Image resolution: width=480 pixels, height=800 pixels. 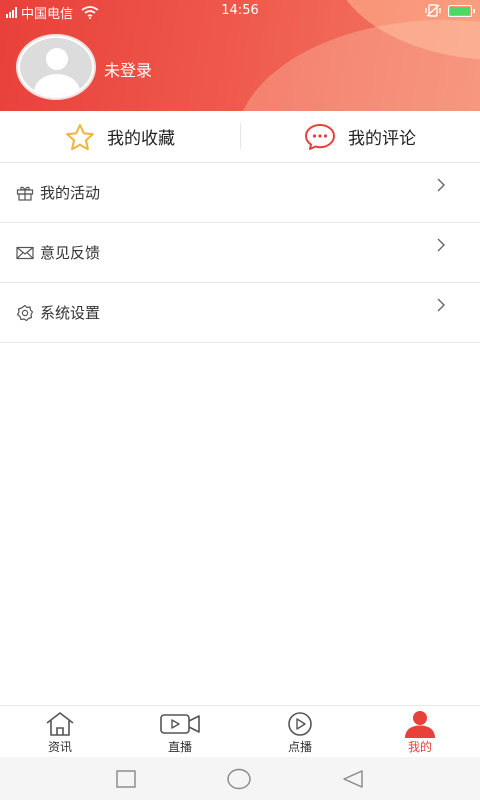 I want to click on chat-bubble-icon, so click(x=320, y=136).